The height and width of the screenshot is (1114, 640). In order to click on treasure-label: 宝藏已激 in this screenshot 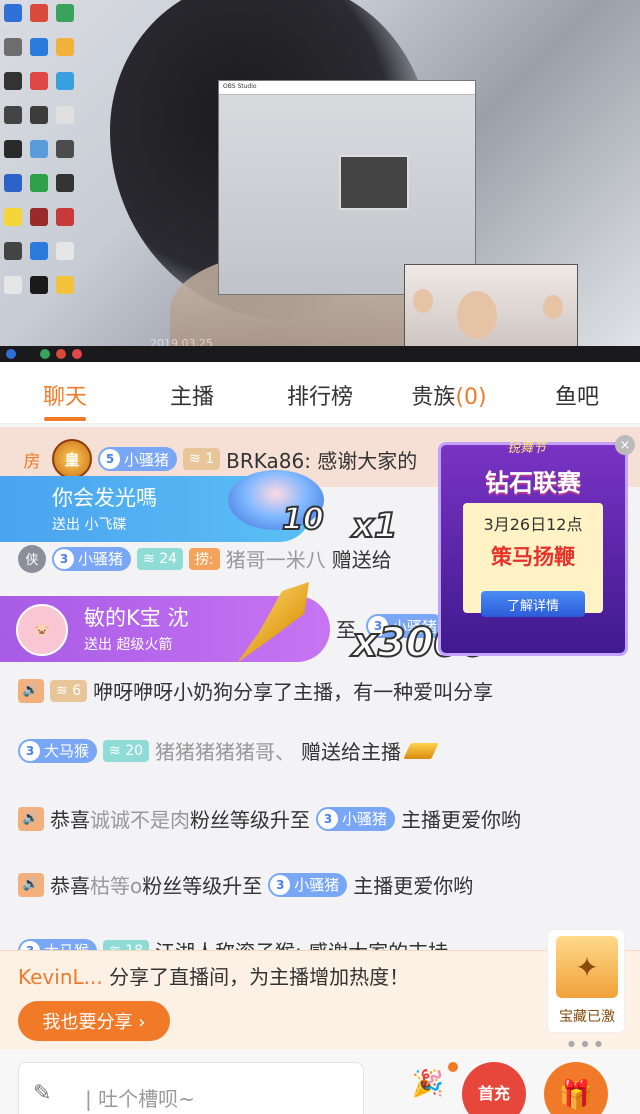, I will do `click(587, 1017)`.